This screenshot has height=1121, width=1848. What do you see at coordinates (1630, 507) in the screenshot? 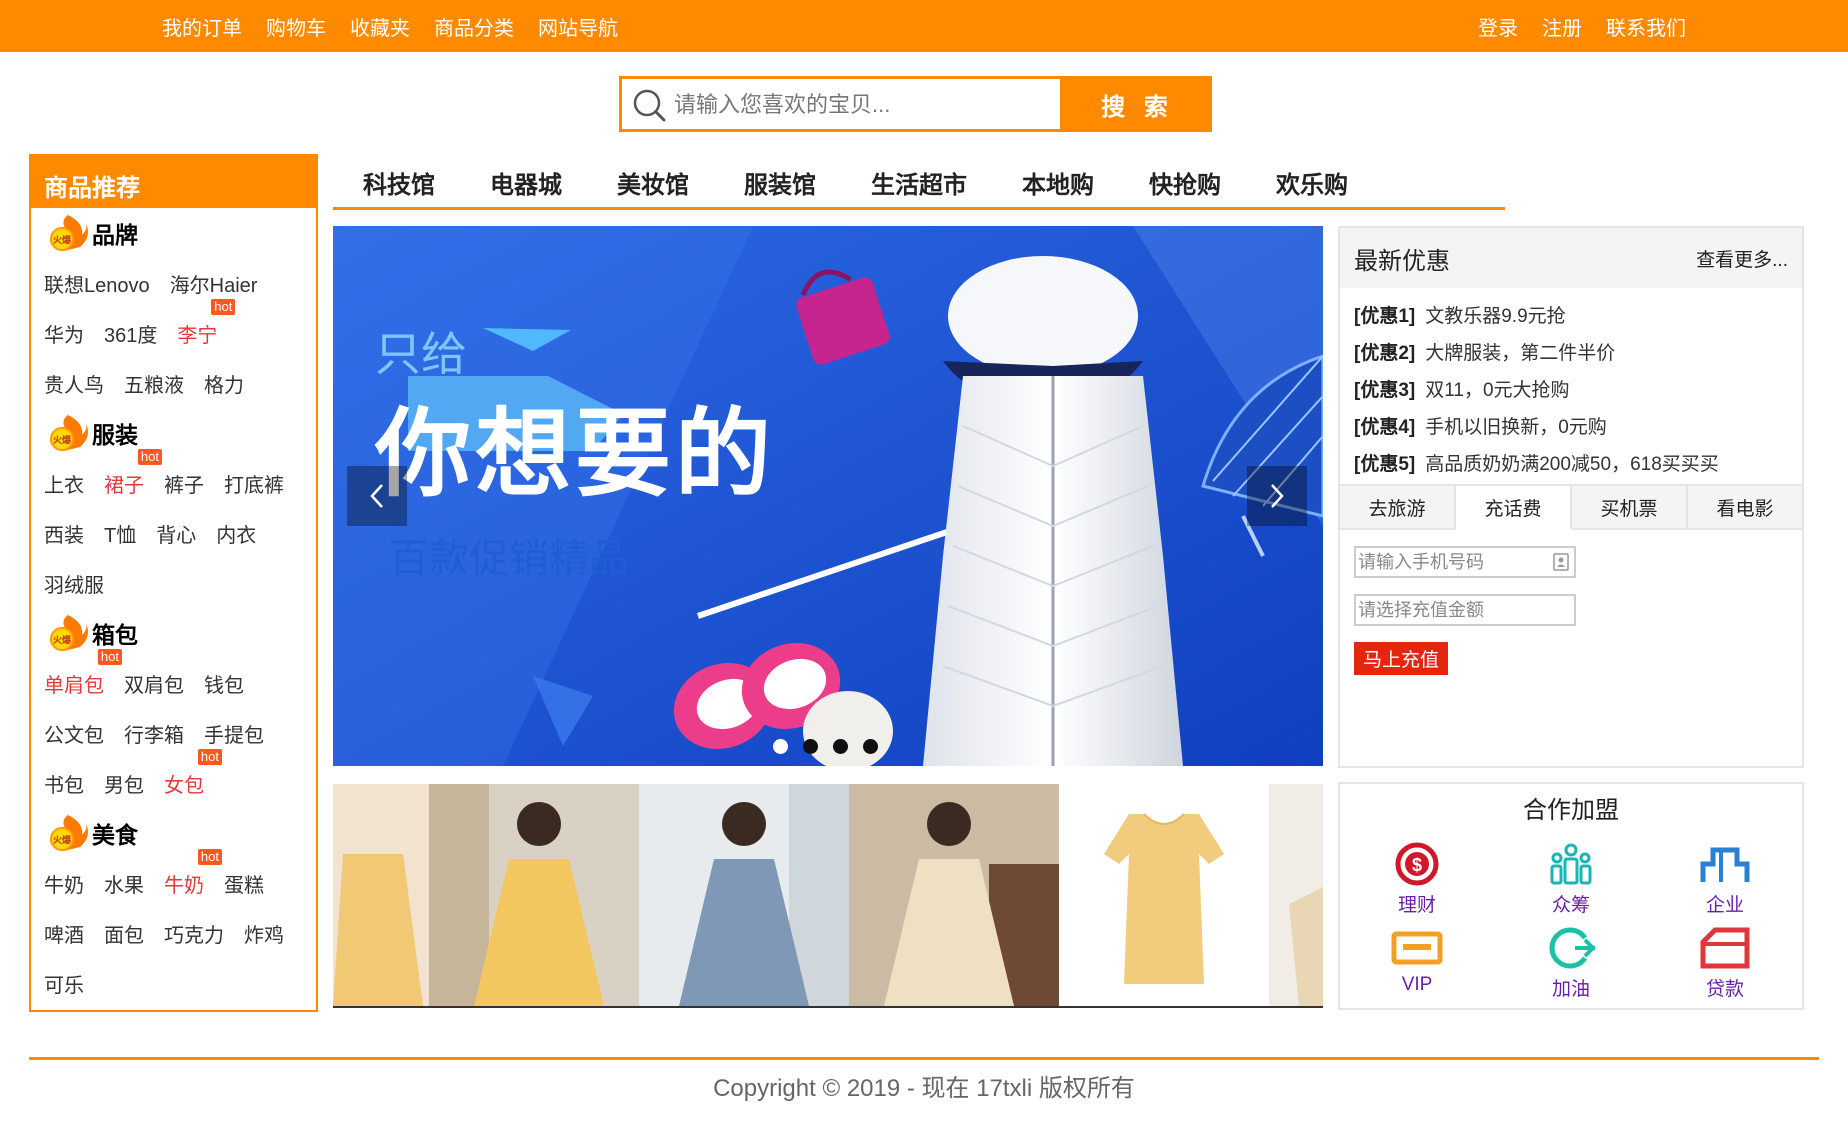
I see `service-tab: 买机票` at bounding box center [1630, 507].